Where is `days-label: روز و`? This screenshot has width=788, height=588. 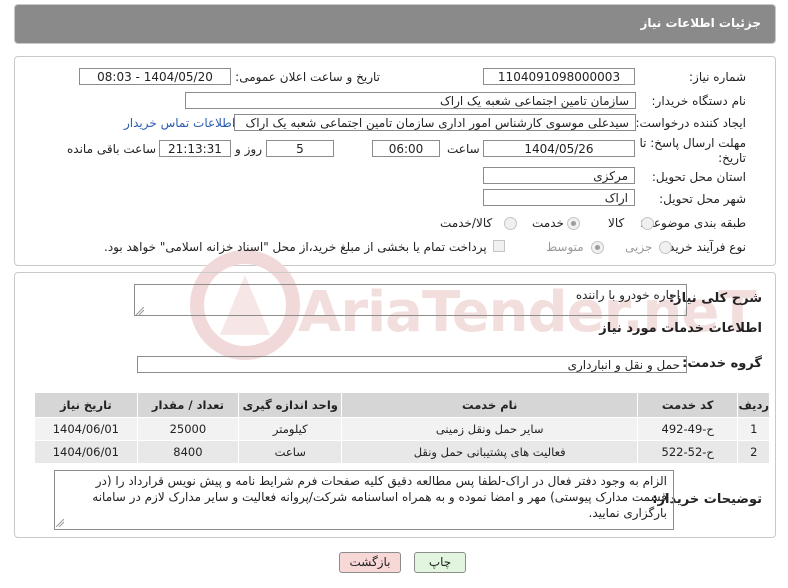 days-label: روز و is located at coordinates (248, 149).